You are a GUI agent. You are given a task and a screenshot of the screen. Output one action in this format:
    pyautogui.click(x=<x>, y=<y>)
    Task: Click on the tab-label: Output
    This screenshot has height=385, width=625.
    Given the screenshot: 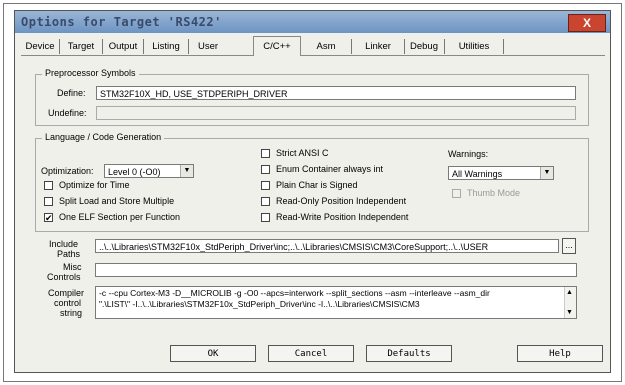 What is the action you would take?
    pyautogui.click(x=123, y=46)
    